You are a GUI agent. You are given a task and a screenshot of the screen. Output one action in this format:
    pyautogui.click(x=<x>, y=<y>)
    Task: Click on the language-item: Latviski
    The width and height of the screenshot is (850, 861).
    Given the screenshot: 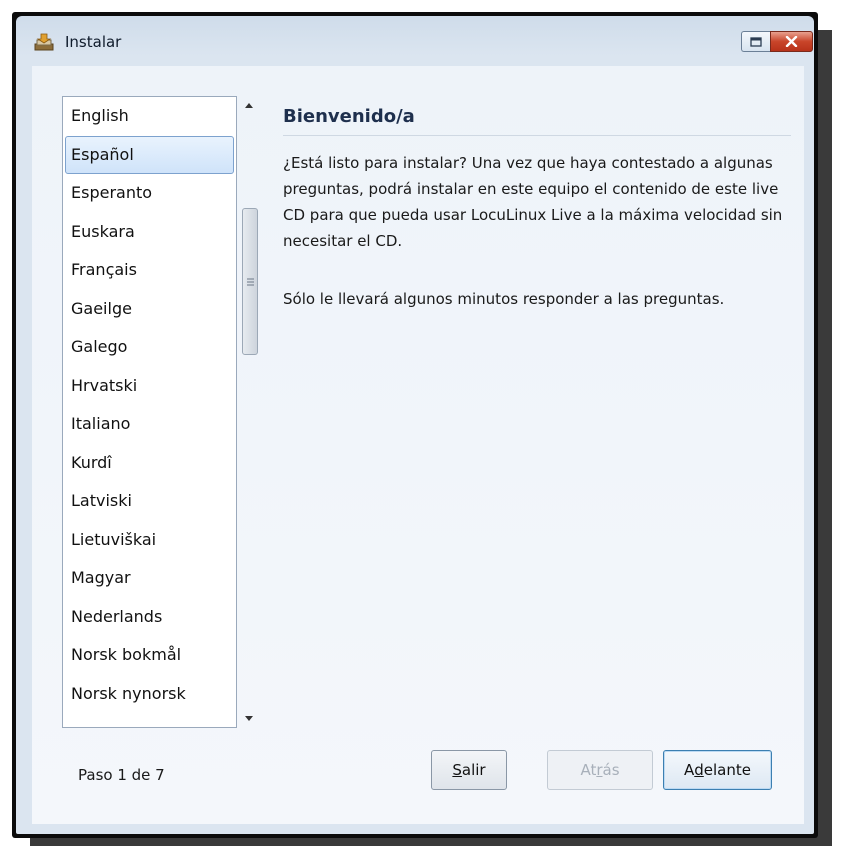 What is the action you would take?
    pyautogui.click(x=149, y=501)
    